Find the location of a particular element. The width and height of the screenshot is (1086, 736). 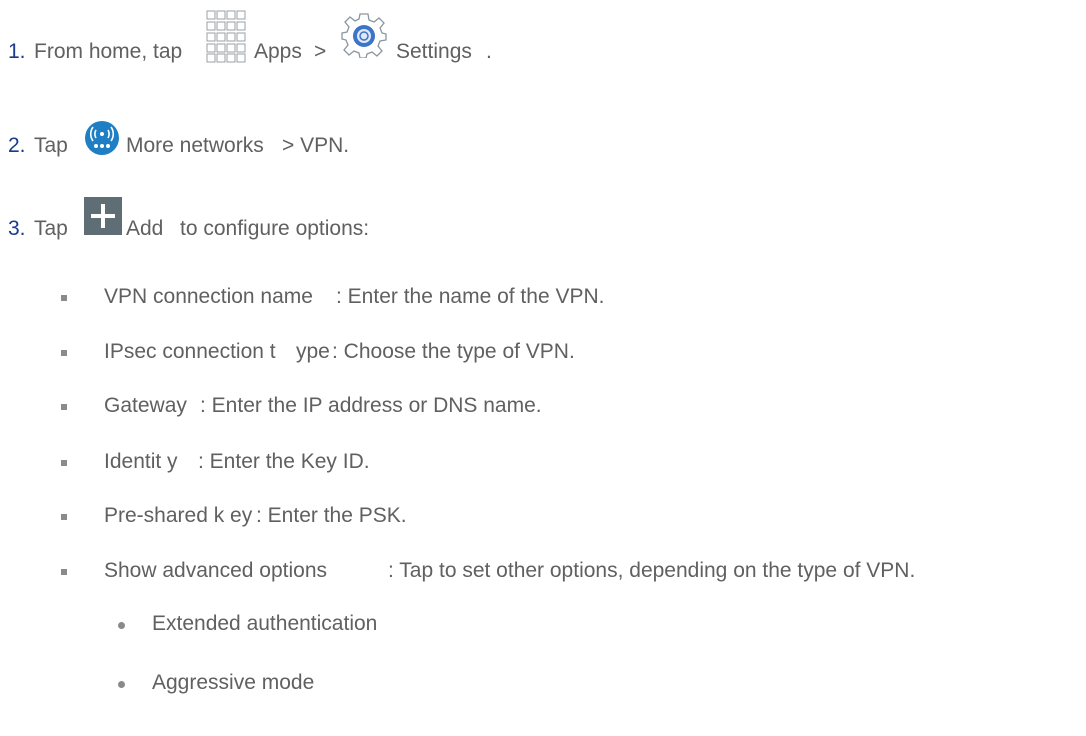

option-desc: : Enter the Key ID. is located at coordinates (284, 461).